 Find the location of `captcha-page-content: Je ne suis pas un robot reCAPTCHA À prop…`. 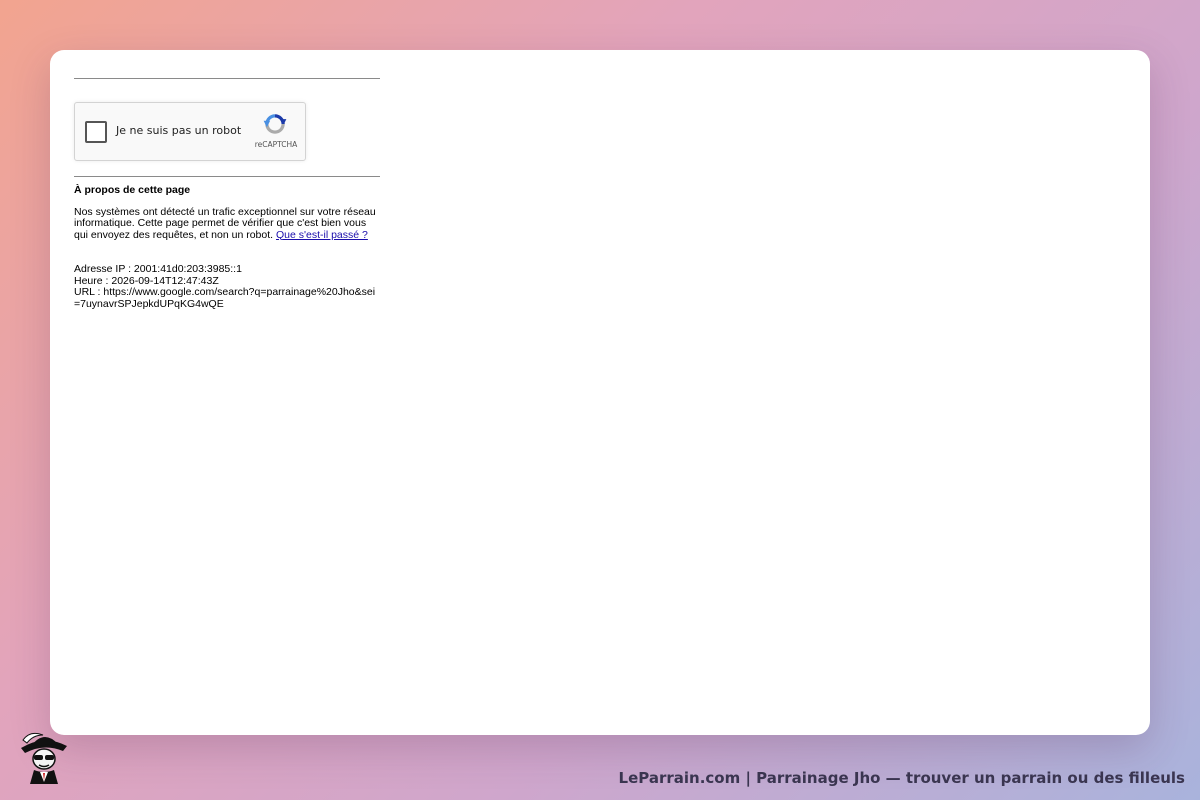

captcha-page-content: Je ne suis pas un robot reCAPTCHA À prop… is located at coordinates (227, 194).